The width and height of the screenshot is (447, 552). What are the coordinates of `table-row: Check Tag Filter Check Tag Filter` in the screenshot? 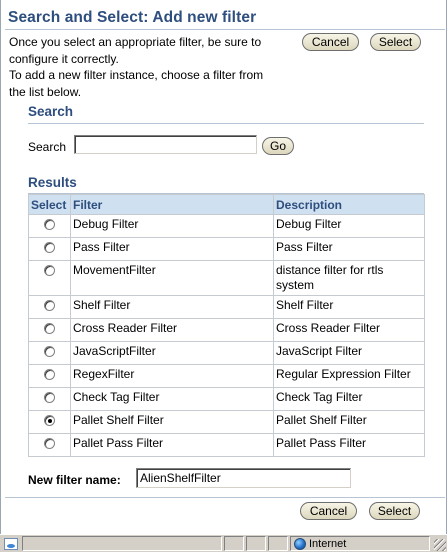 It's located at (226, 399).